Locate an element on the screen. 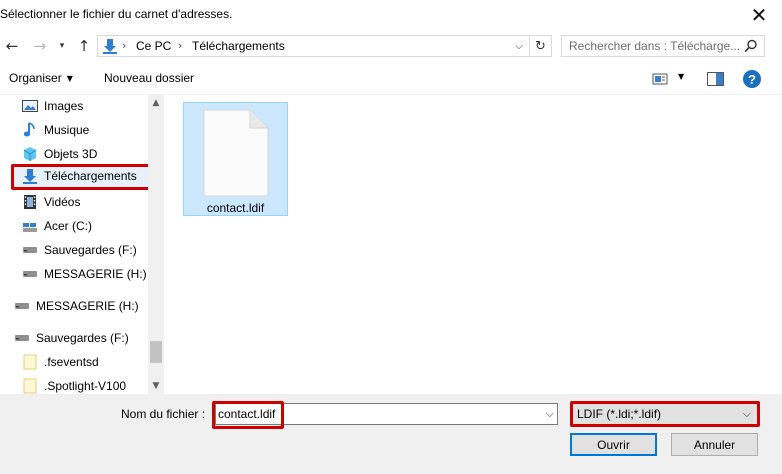 The image size is (782, 474). breadcrumb-downloads: Téléchargements is located at coordinates (238, 46).